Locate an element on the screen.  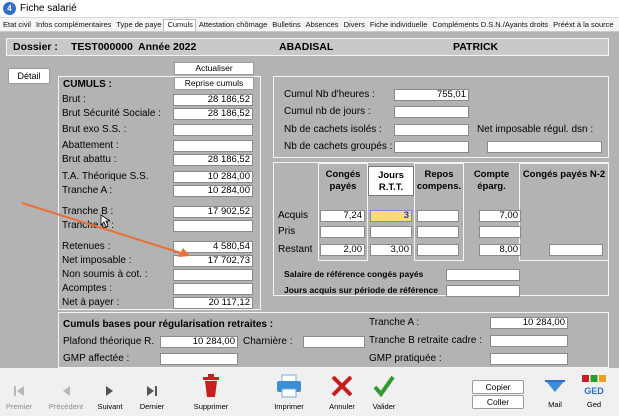
valider-button: Valider is located at coordinates (384, 392).